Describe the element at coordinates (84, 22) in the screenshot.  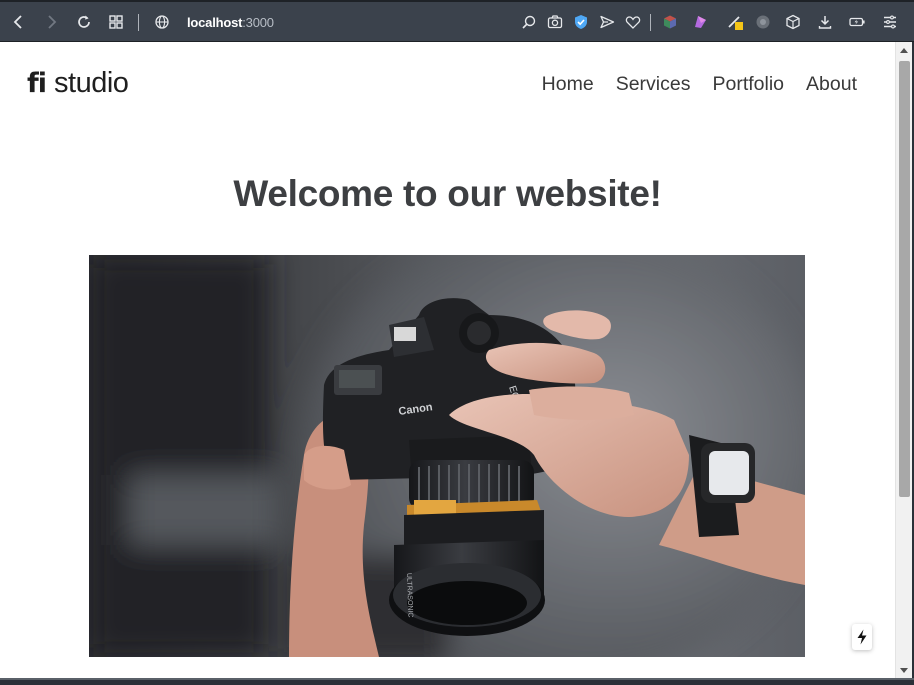
I see `reload-icon` at that location.